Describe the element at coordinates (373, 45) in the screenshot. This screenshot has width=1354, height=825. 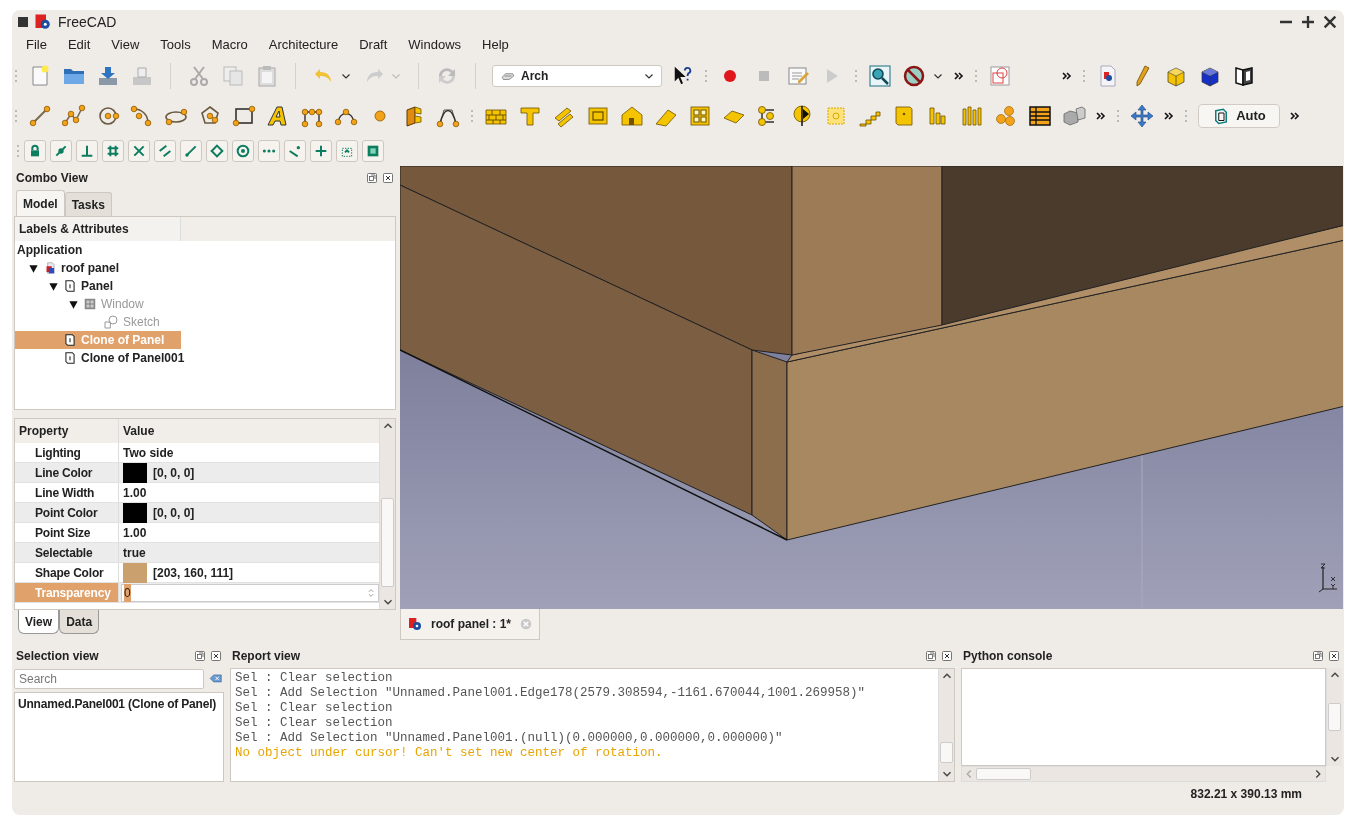
I see `menu-item: Draft` at that location.